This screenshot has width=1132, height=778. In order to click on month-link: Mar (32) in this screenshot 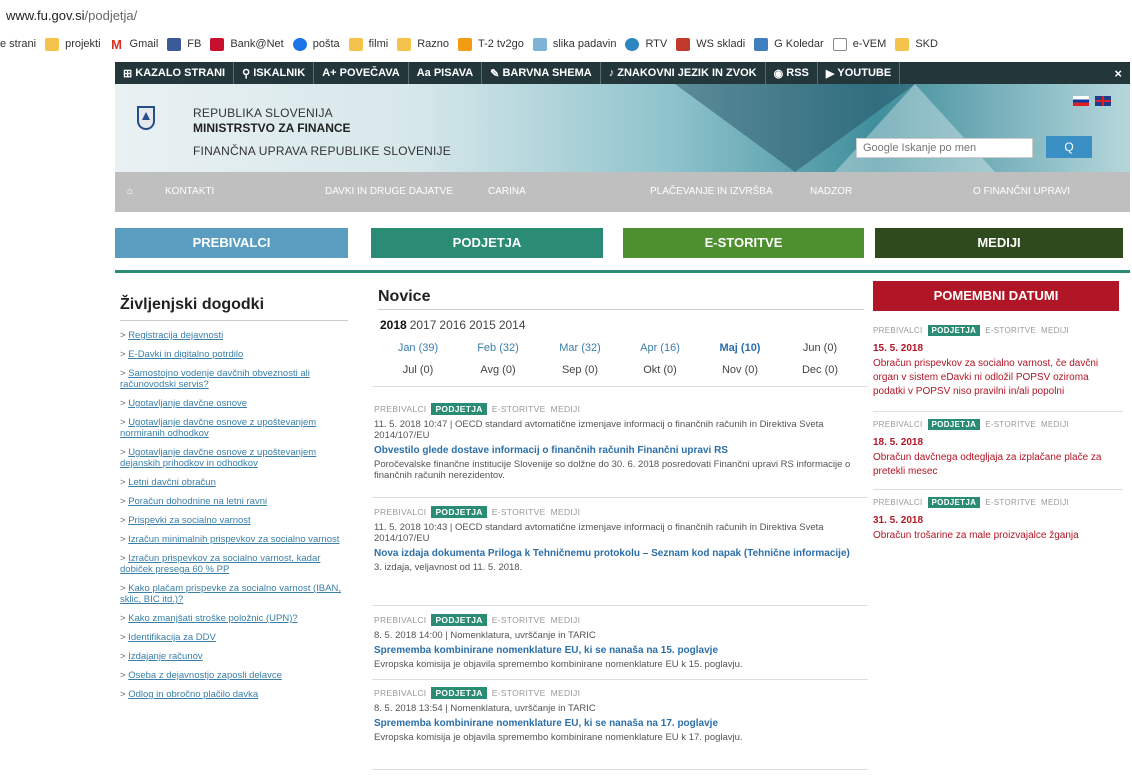, I will do `click(580, 348)`.